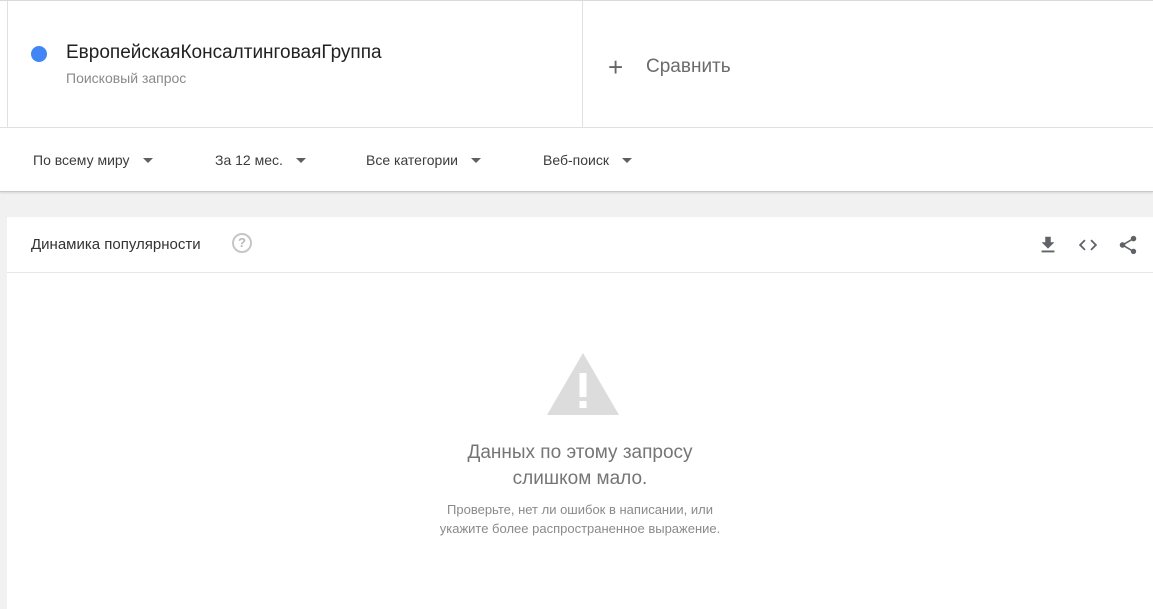 The width and height of the screenshot is (1153, 609). Describe the element at coordinates (126, 78) in the screenshot. I see `term-type-label: Поисковый запрос` at that location.